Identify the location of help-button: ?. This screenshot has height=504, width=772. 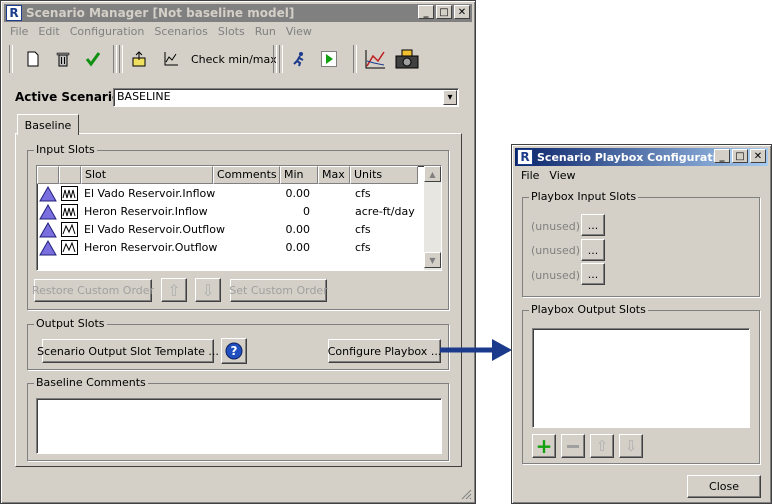
(234, 351).